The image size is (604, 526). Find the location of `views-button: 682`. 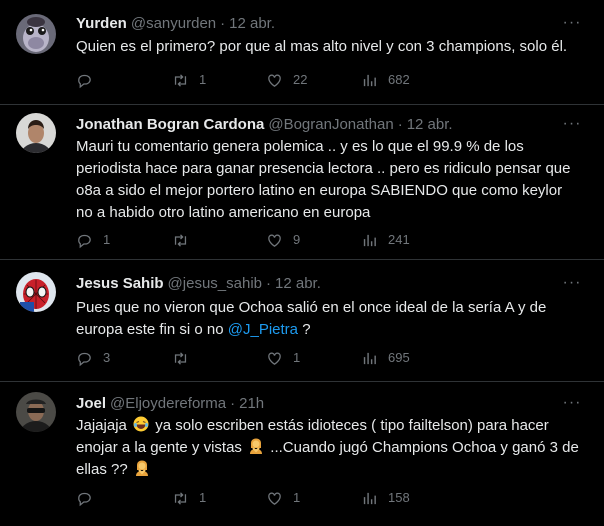

views-button: 682 is located at coordinates (385, 80).